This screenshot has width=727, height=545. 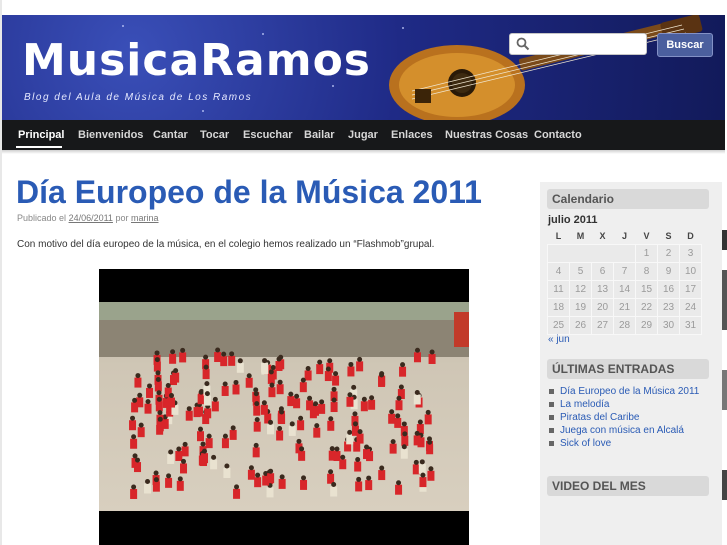 I want to click on recent-post-link: Sick of love, so click(x=628, y=443).